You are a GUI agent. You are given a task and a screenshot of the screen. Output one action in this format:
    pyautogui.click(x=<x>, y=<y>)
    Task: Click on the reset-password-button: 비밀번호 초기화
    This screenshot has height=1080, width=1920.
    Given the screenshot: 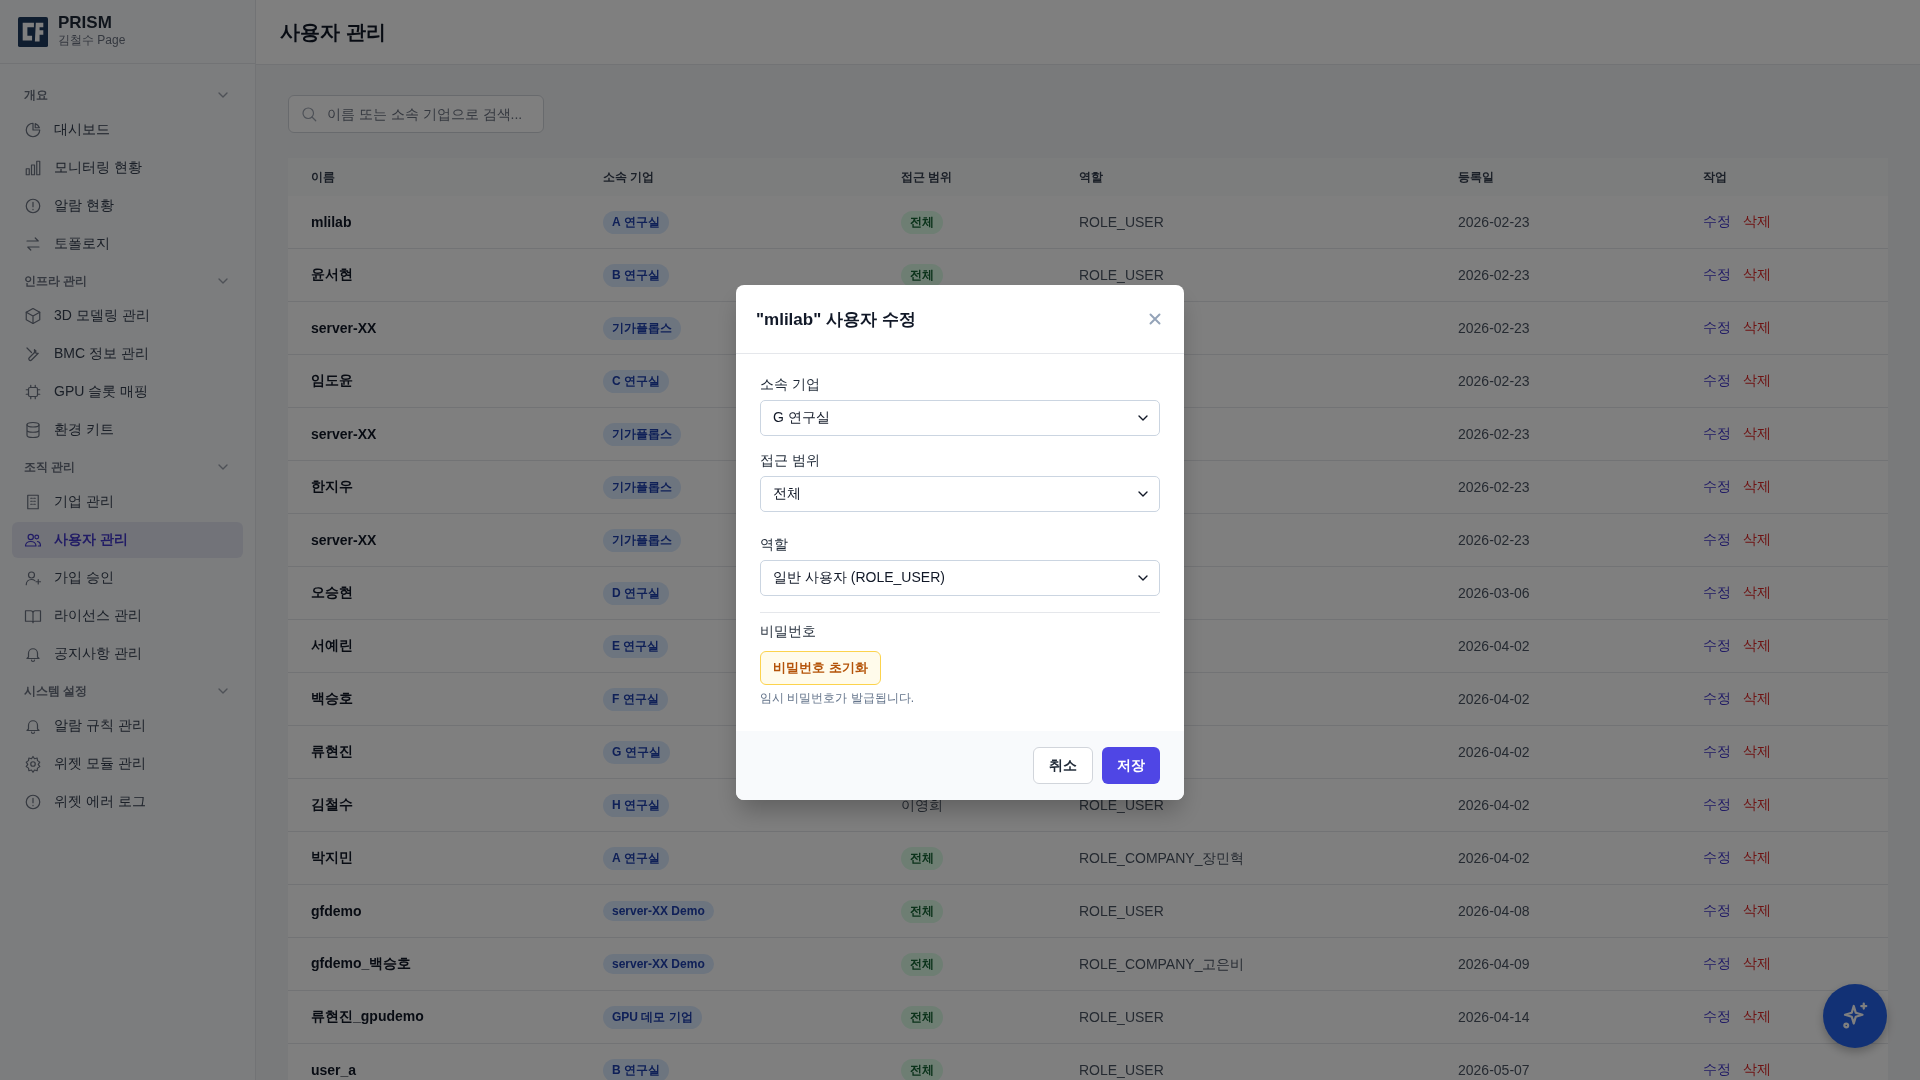 What is the action you would take?
    pyautogui.click(x=820, y=668)
    